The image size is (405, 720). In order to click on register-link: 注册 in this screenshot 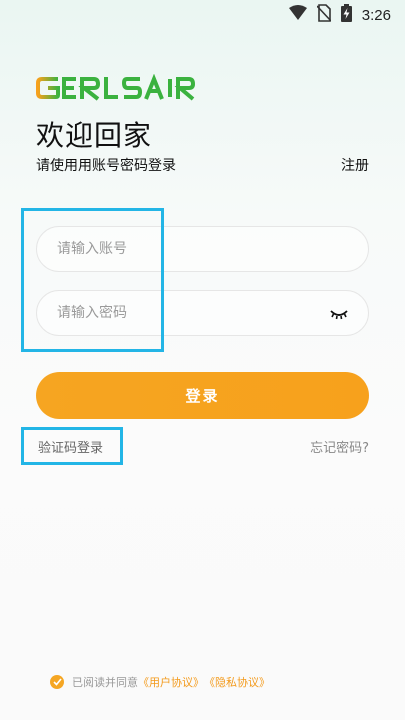, I will do `click(355, 165)`.